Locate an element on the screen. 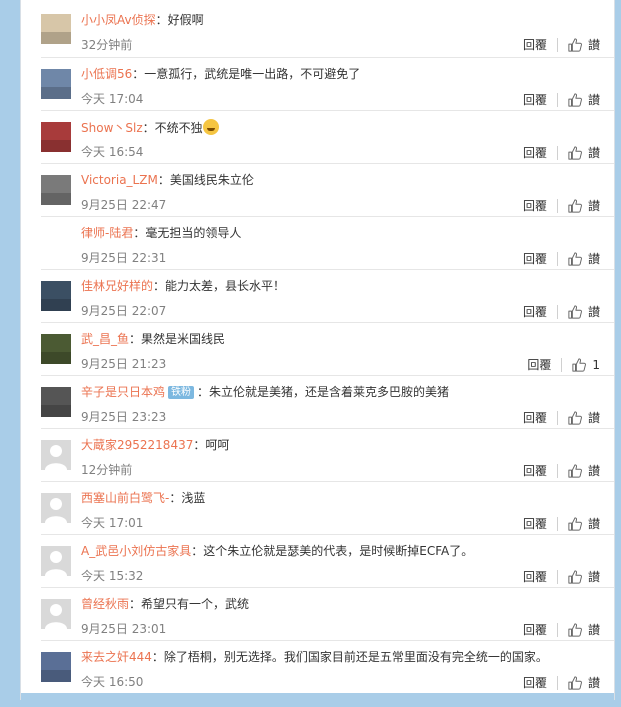 Image resolution: width=621 pixels, height=707 pixels. comment-text: 不统不独 is located at coordinates (178, 128).